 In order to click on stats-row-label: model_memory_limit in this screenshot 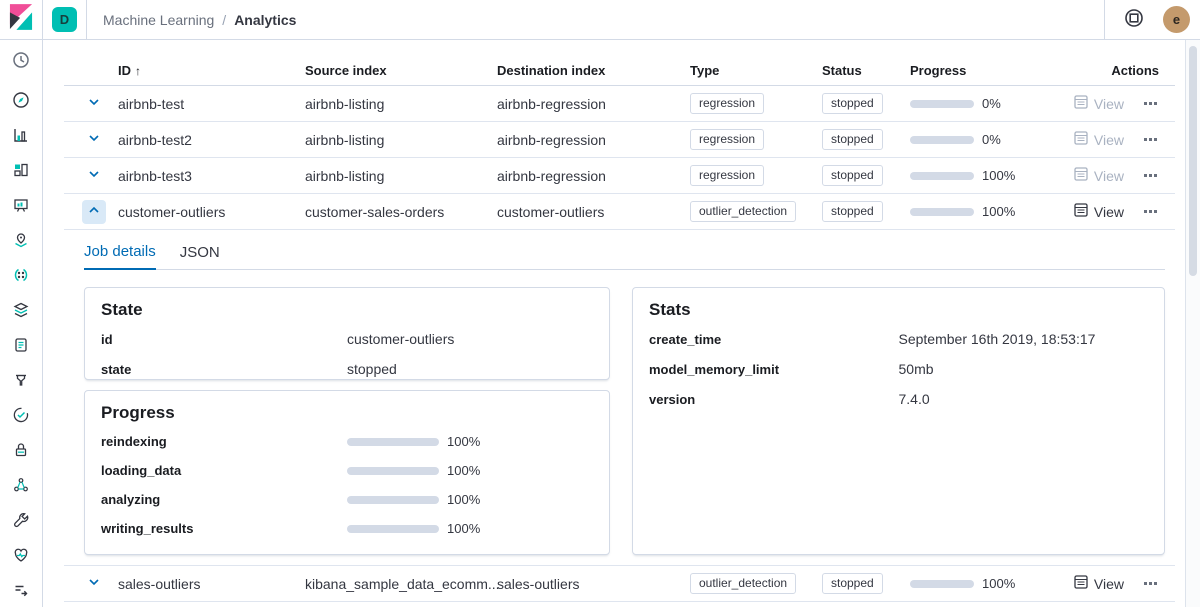, I will do `click(774, 369)`.